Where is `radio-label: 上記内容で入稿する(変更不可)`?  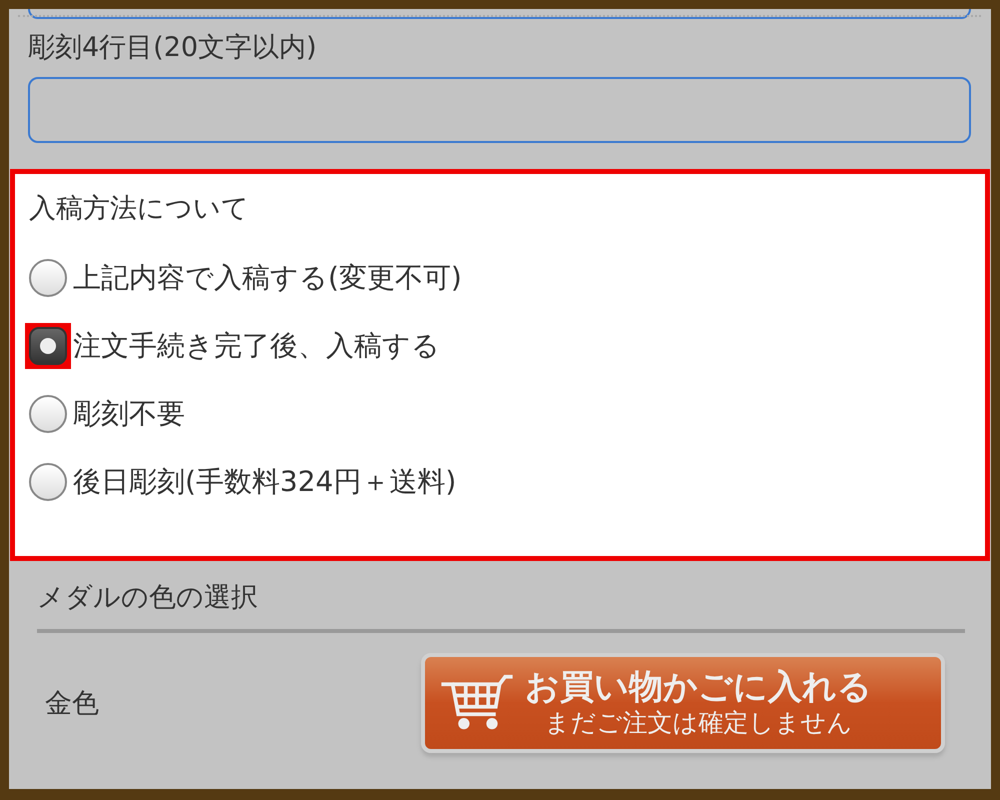 radio-label: 上記内容で入稿する(変更不可) is located at coordinates (267, 278).